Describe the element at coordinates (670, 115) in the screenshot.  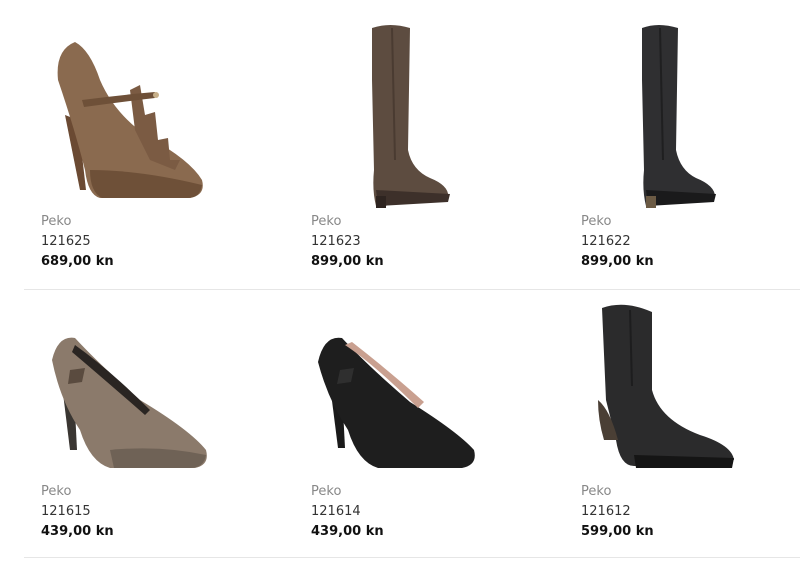
I see `black-knee-high-boot-image` at that location.